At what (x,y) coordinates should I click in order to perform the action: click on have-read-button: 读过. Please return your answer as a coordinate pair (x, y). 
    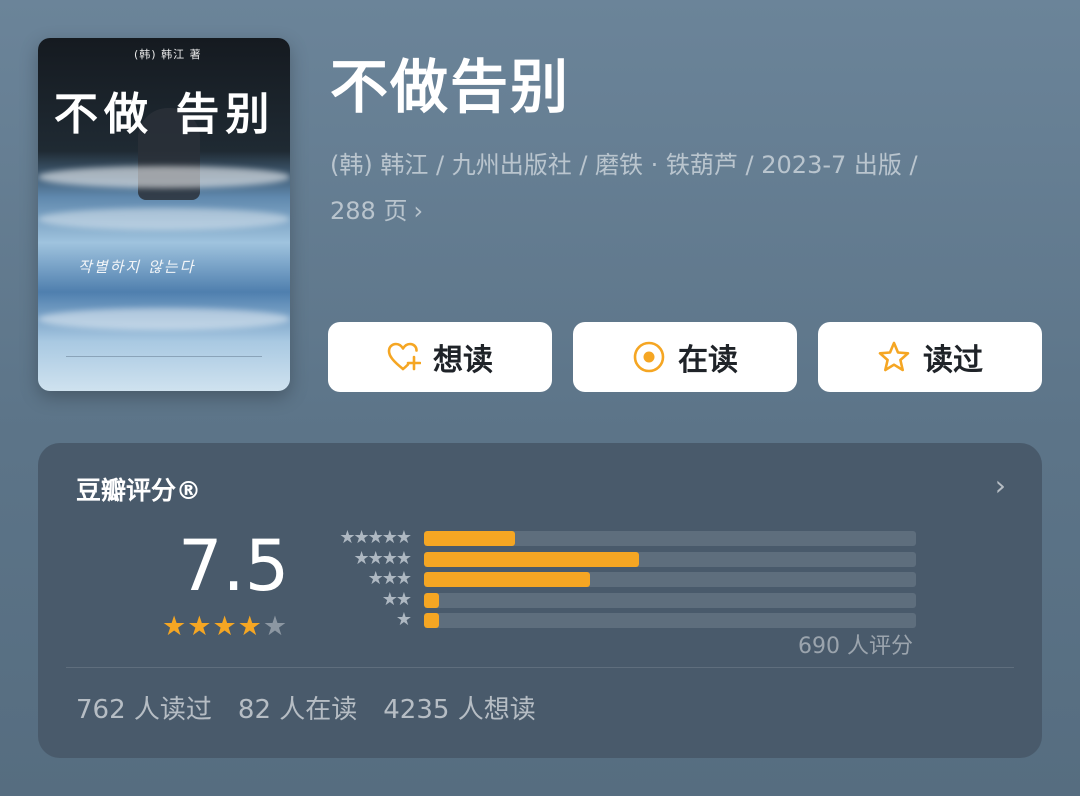
    Looking at the image, I should click on (930, 357).